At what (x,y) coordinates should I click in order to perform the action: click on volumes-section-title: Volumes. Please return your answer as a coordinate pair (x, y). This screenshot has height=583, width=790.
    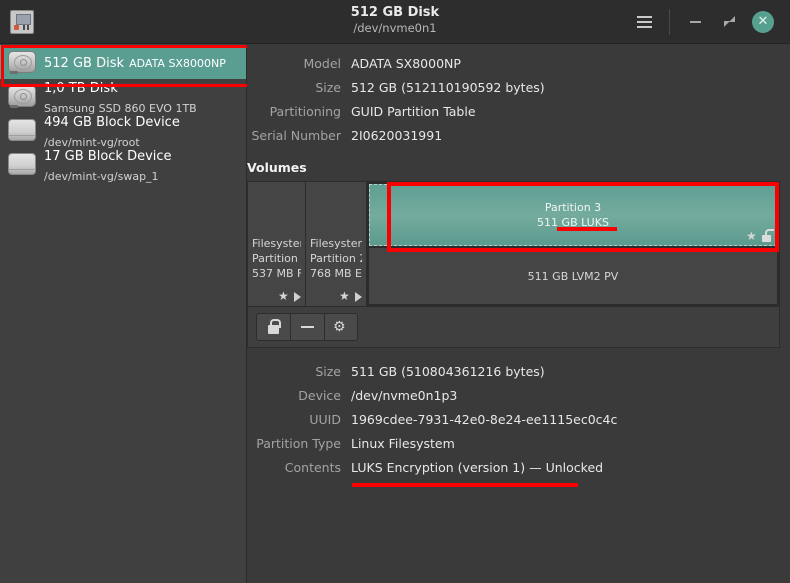
    Looking at the image, I should click on (277, 167).